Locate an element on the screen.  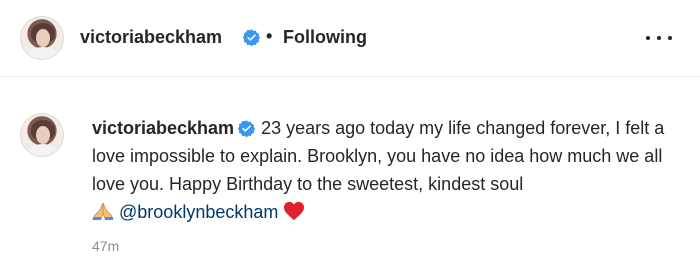
more-options-icon is located at coordinates (659, 38).